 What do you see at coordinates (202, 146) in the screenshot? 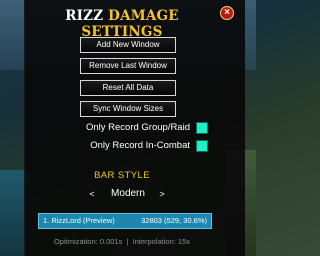
I see `only-record-in-combat-checkbox` at bounding box center [202, 146].